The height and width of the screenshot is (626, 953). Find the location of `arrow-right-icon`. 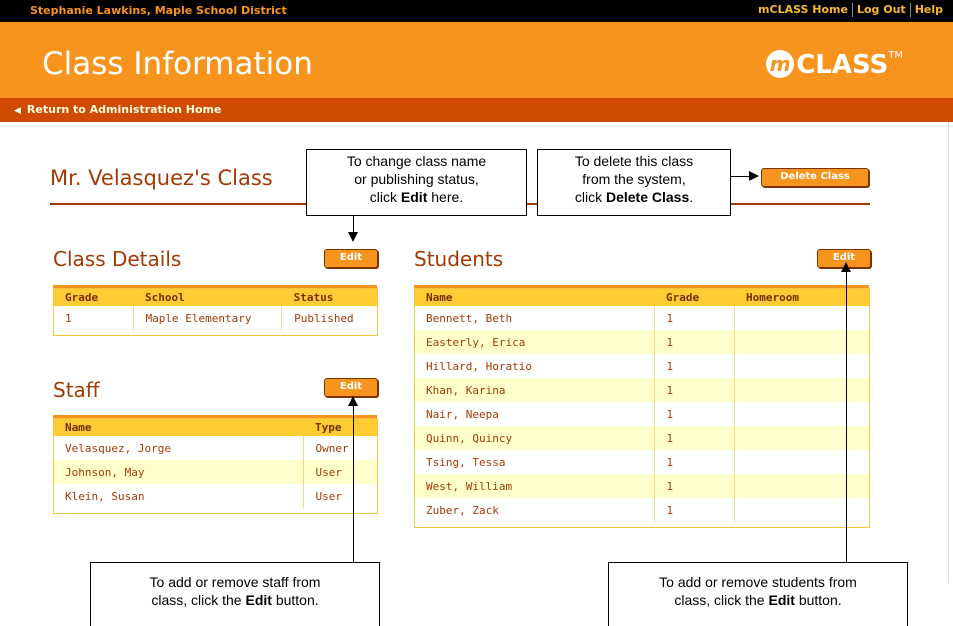

arrow-right-icon is located at coordinates (754, 176).